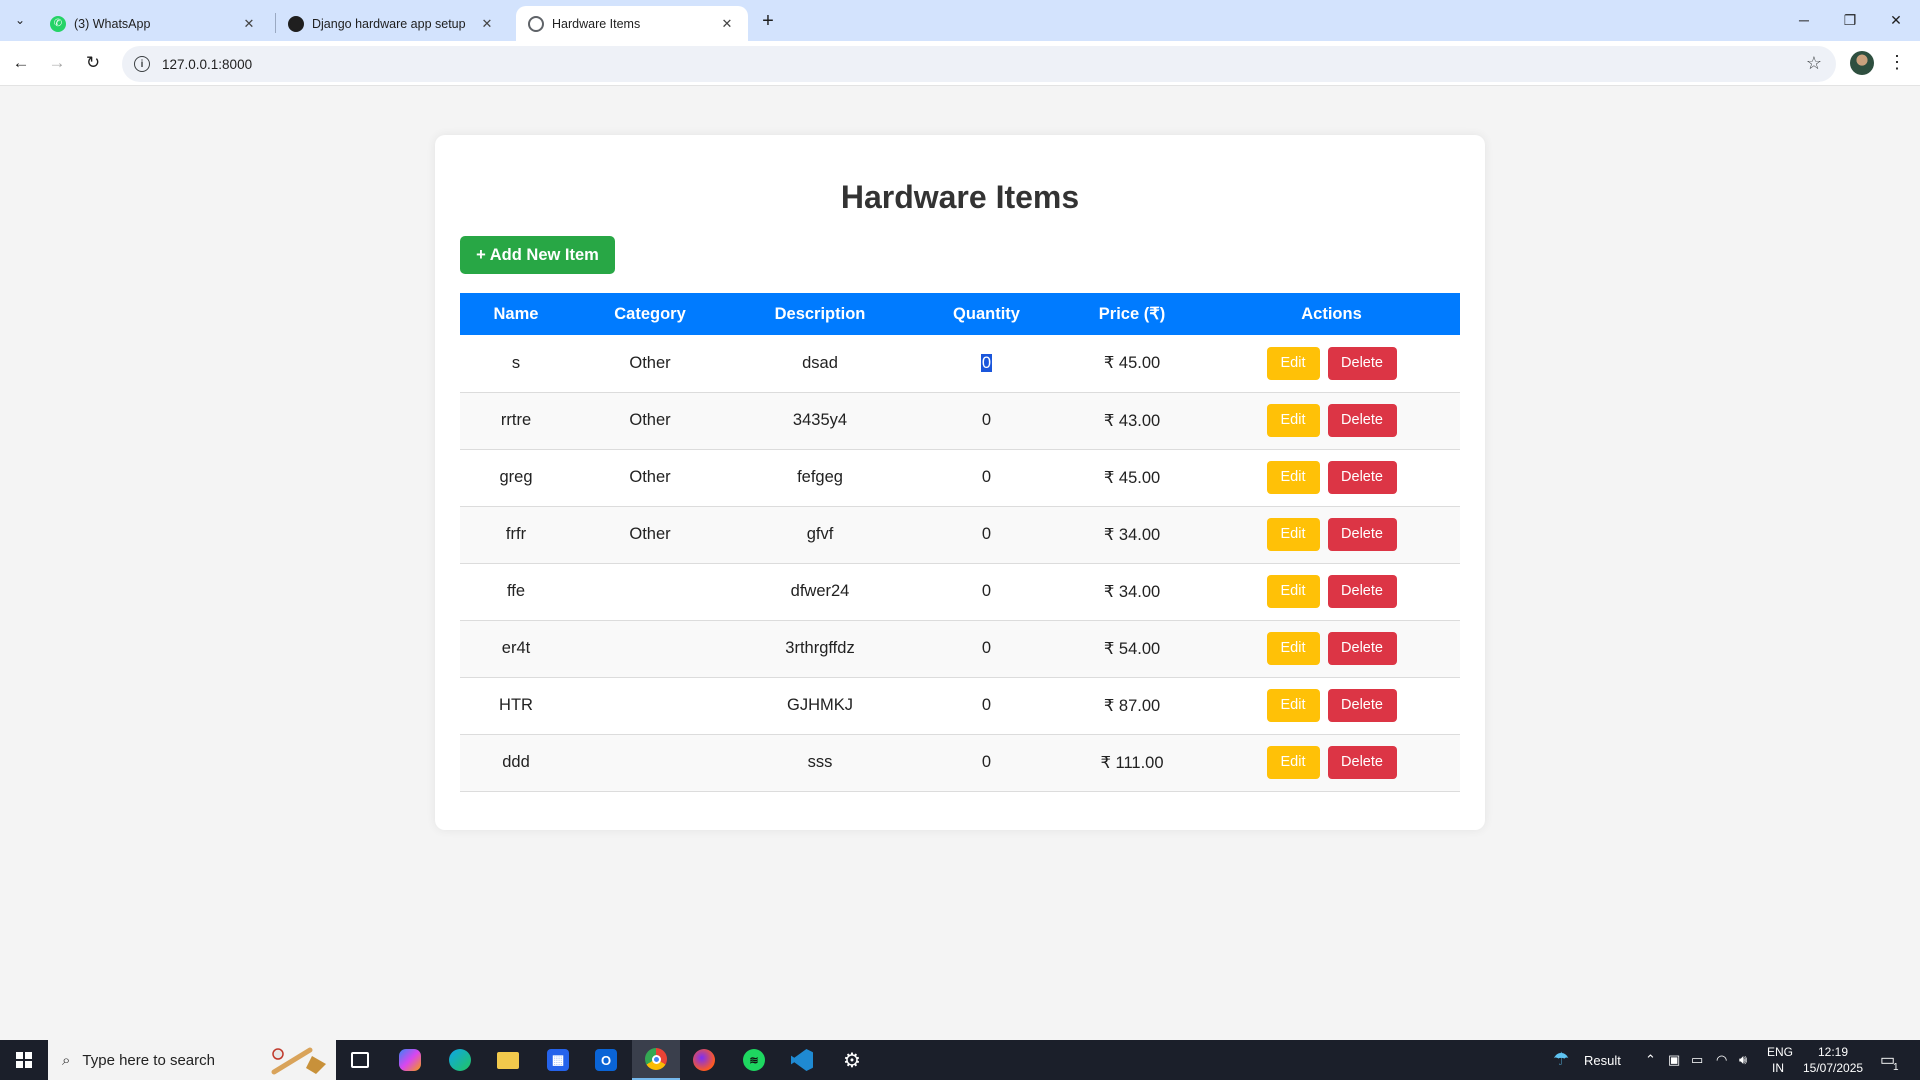 The image size is (1920, 1080). I want to click on start-button, so click(24, 1060).